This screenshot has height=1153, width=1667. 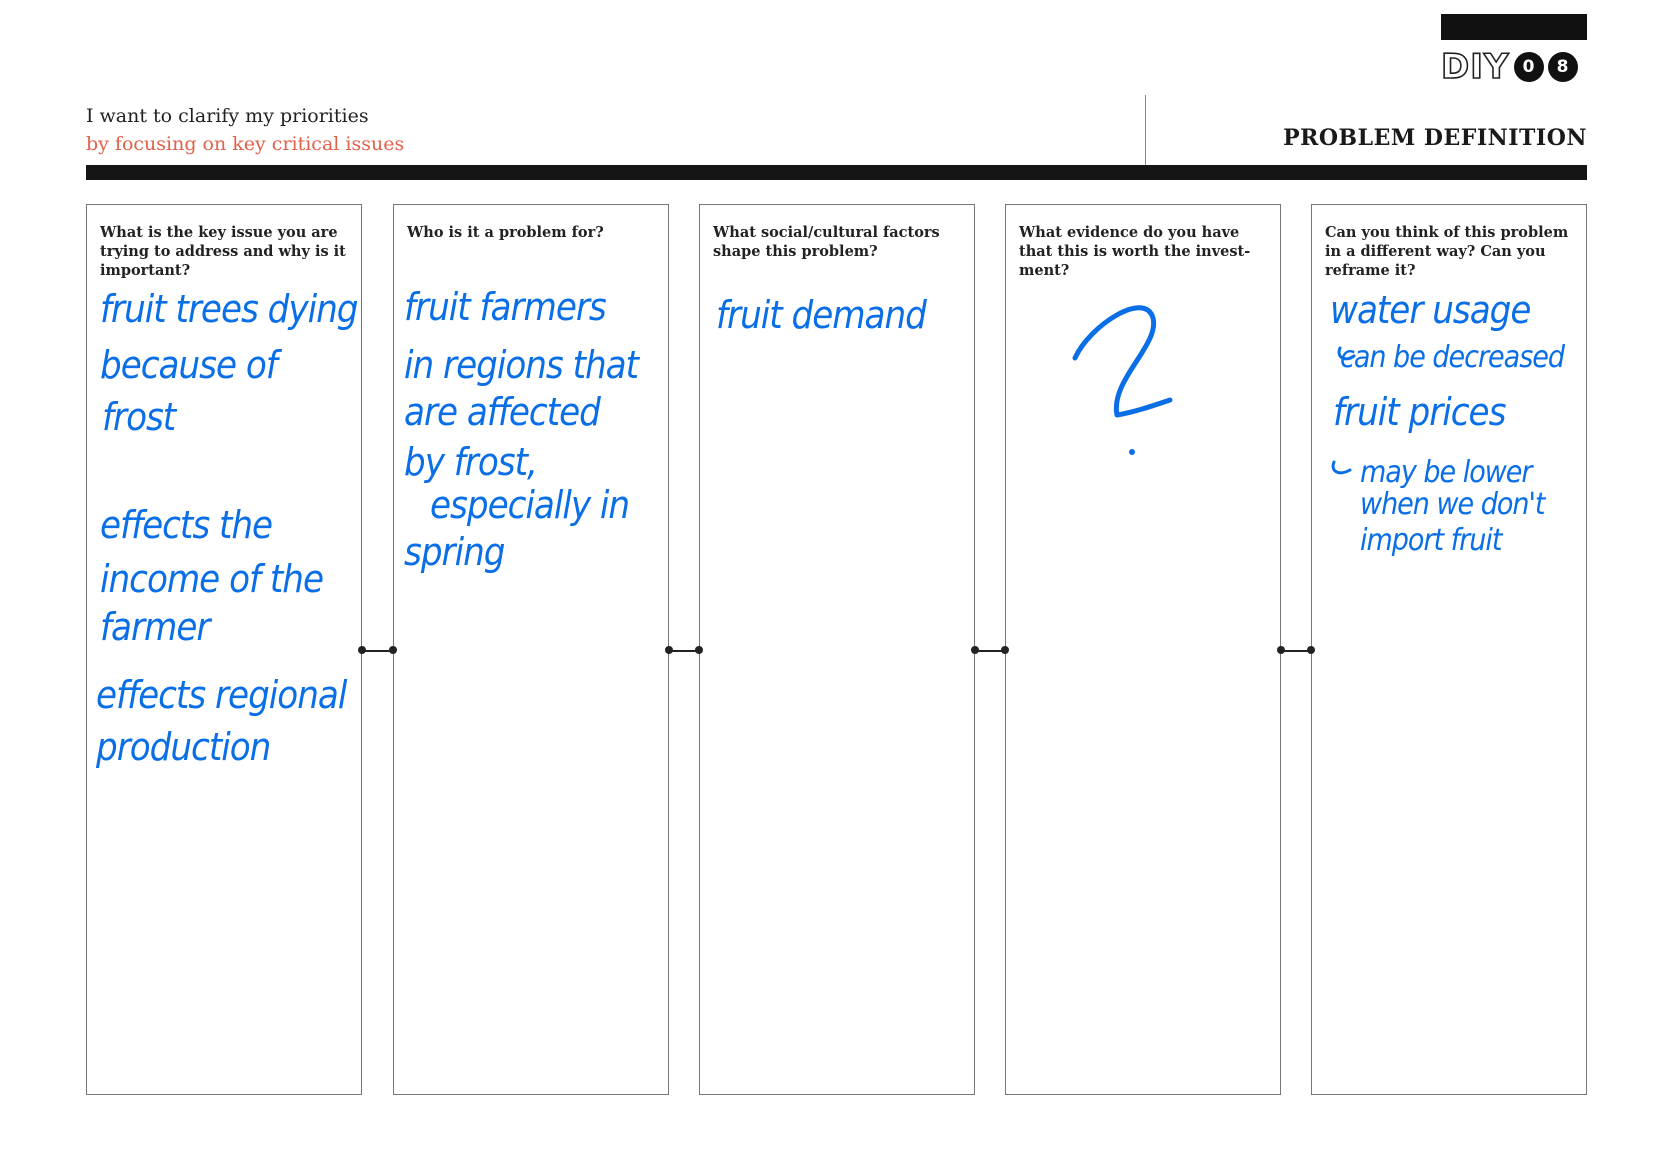 What do you see at coordinates (1145, 130) in the screenshot?
I see `header-divider` at bounding box center [1145, 130].